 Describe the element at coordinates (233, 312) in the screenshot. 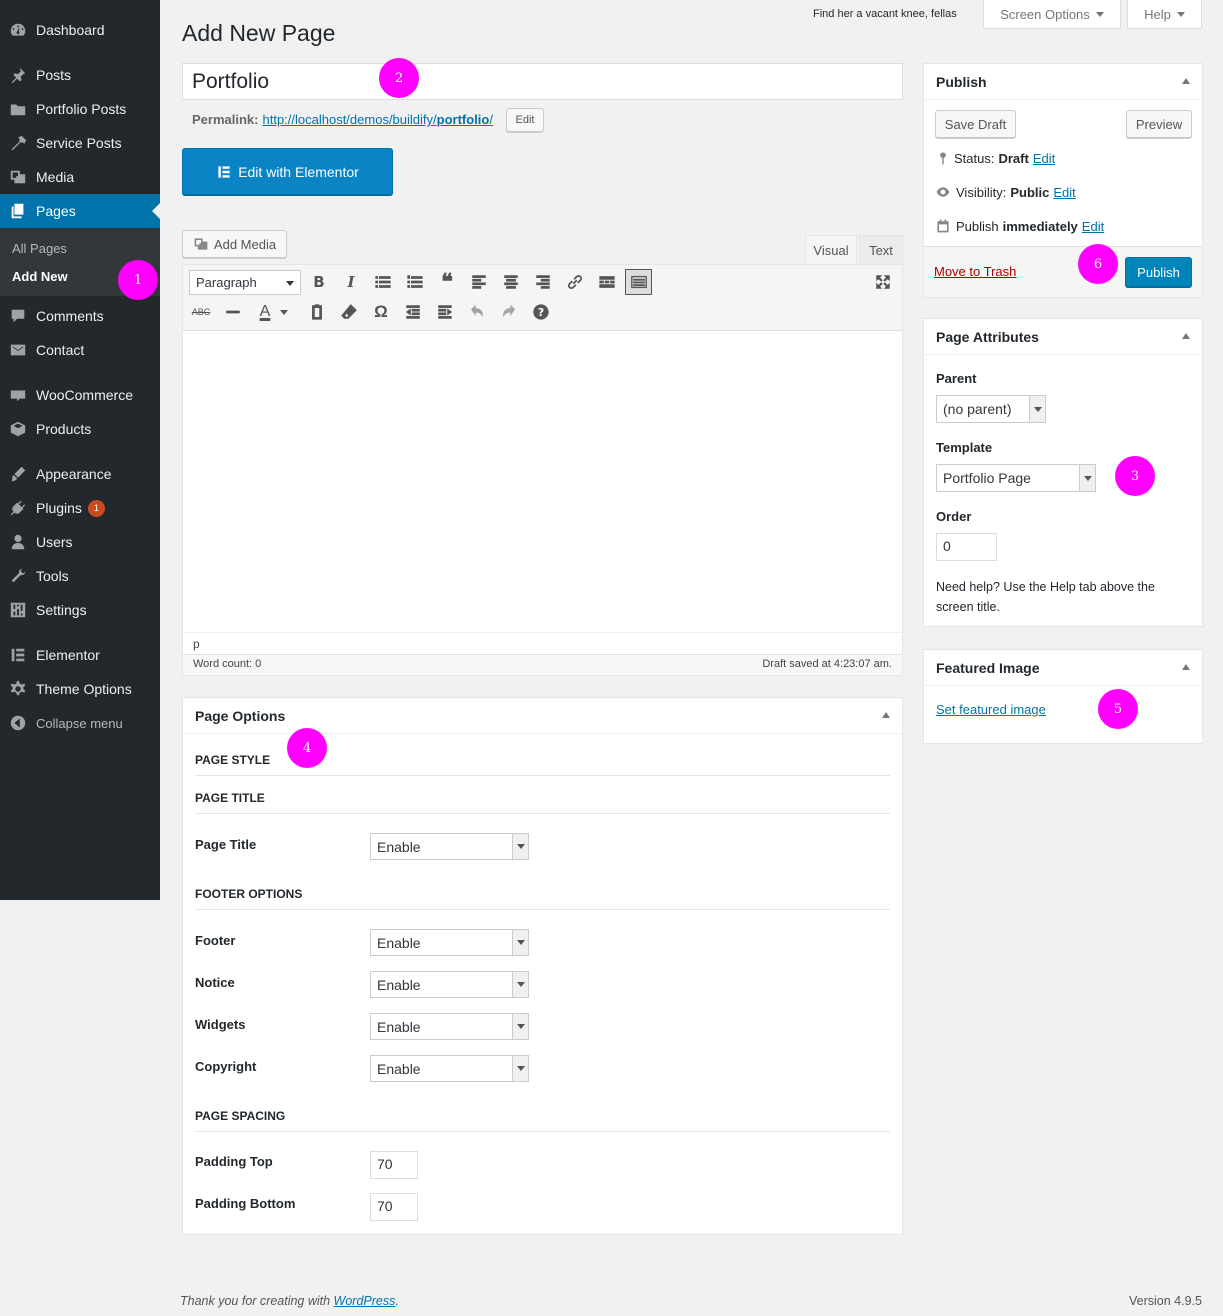

I see `horizontal-line-icon` at that location.